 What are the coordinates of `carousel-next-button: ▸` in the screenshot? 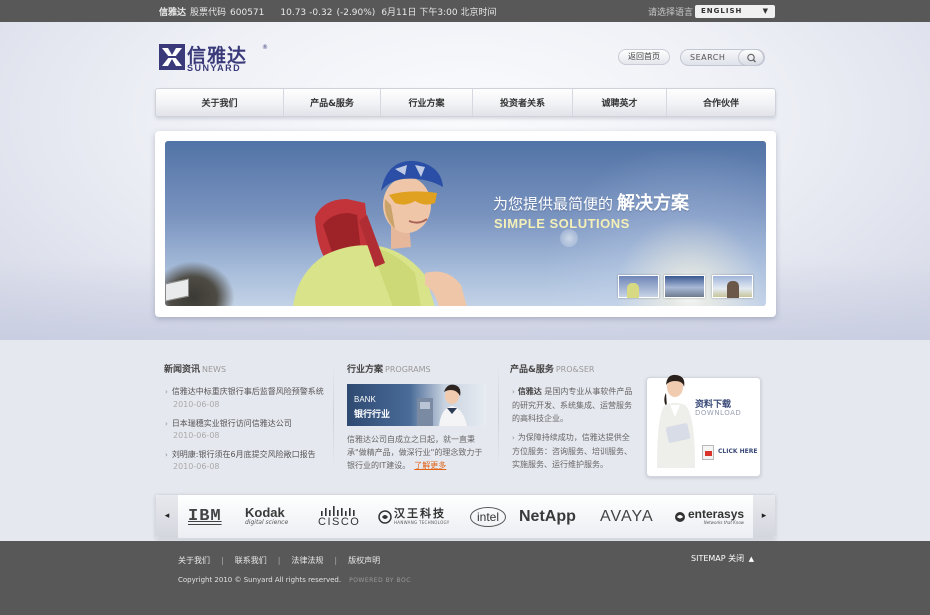 It's located at (764, 516).